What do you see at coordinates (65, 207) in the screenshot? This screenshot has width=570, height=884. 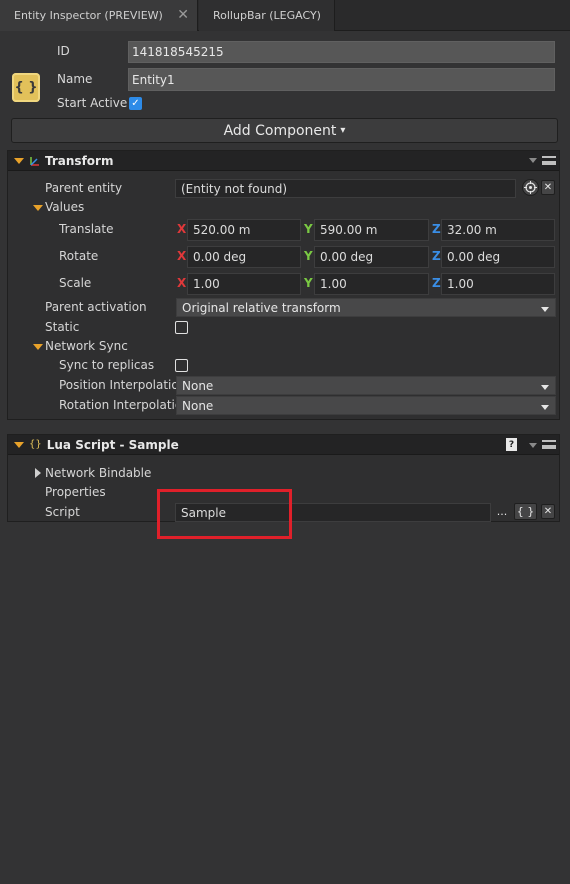 I see `values-label: Values` at bounding box center [65, 207].